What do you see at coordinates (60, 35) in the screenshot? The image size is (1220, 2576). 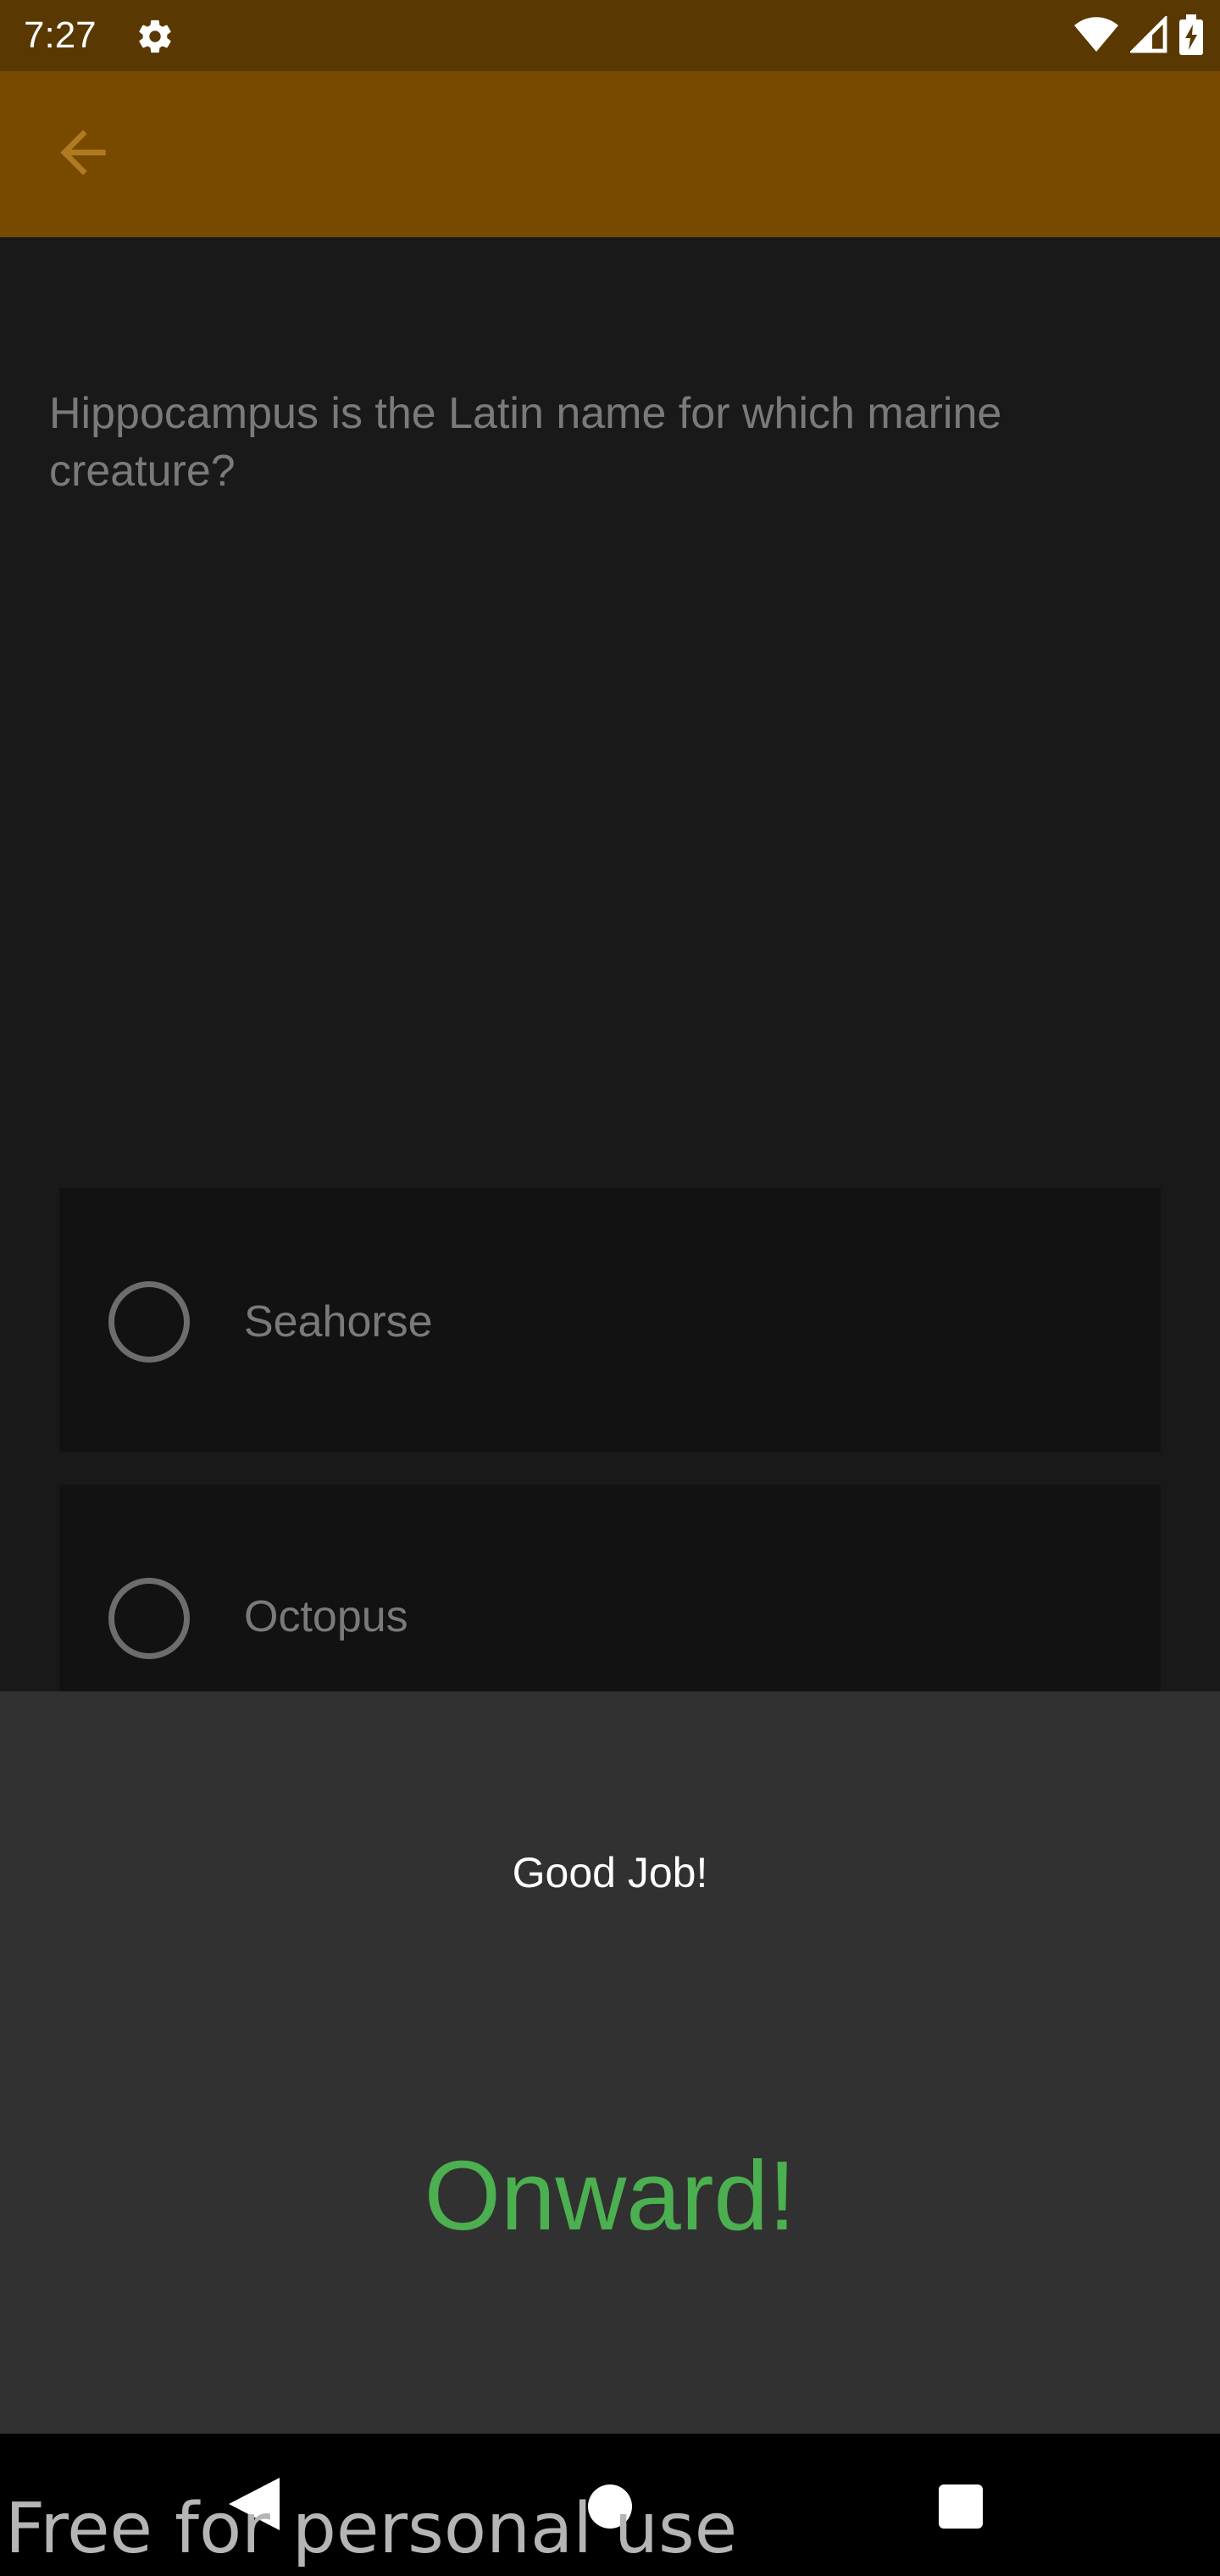 I see `status-time: 7:27` at bounding box center [60, 35].